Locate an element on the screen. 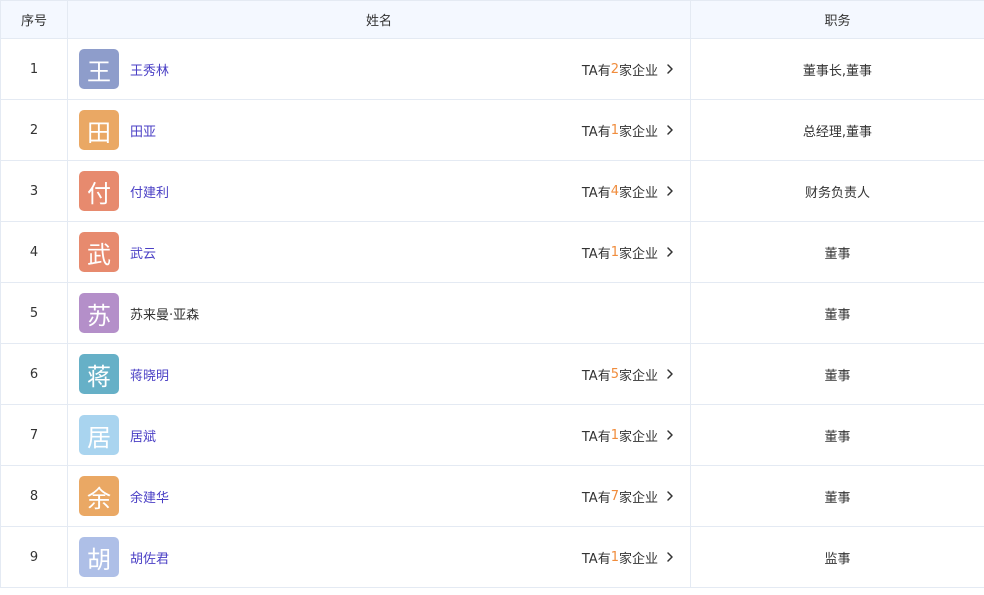  person-name-link: 王秀林 is located at coordinates (149, 69).